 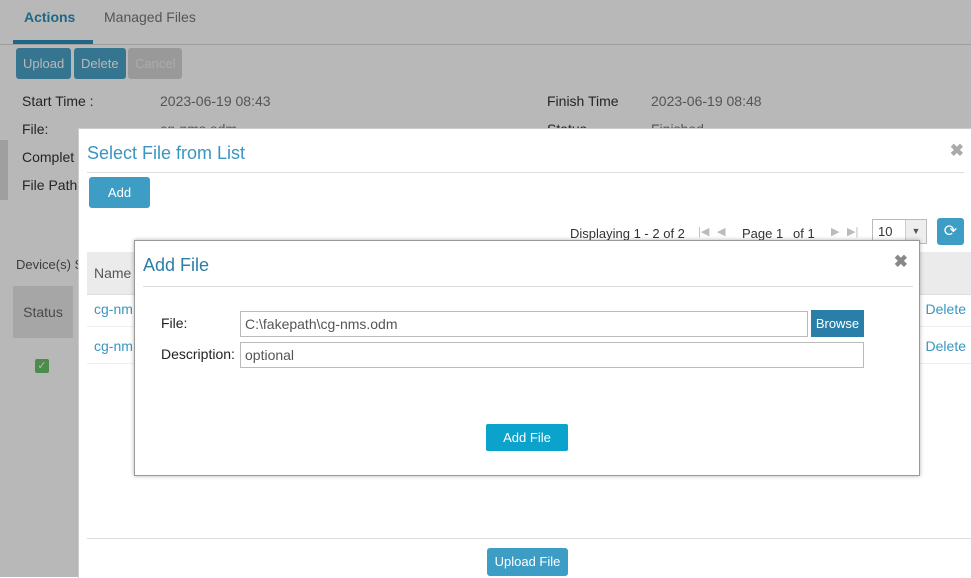 I want to click on browse-button: Browse, so click(x=837, y=323).